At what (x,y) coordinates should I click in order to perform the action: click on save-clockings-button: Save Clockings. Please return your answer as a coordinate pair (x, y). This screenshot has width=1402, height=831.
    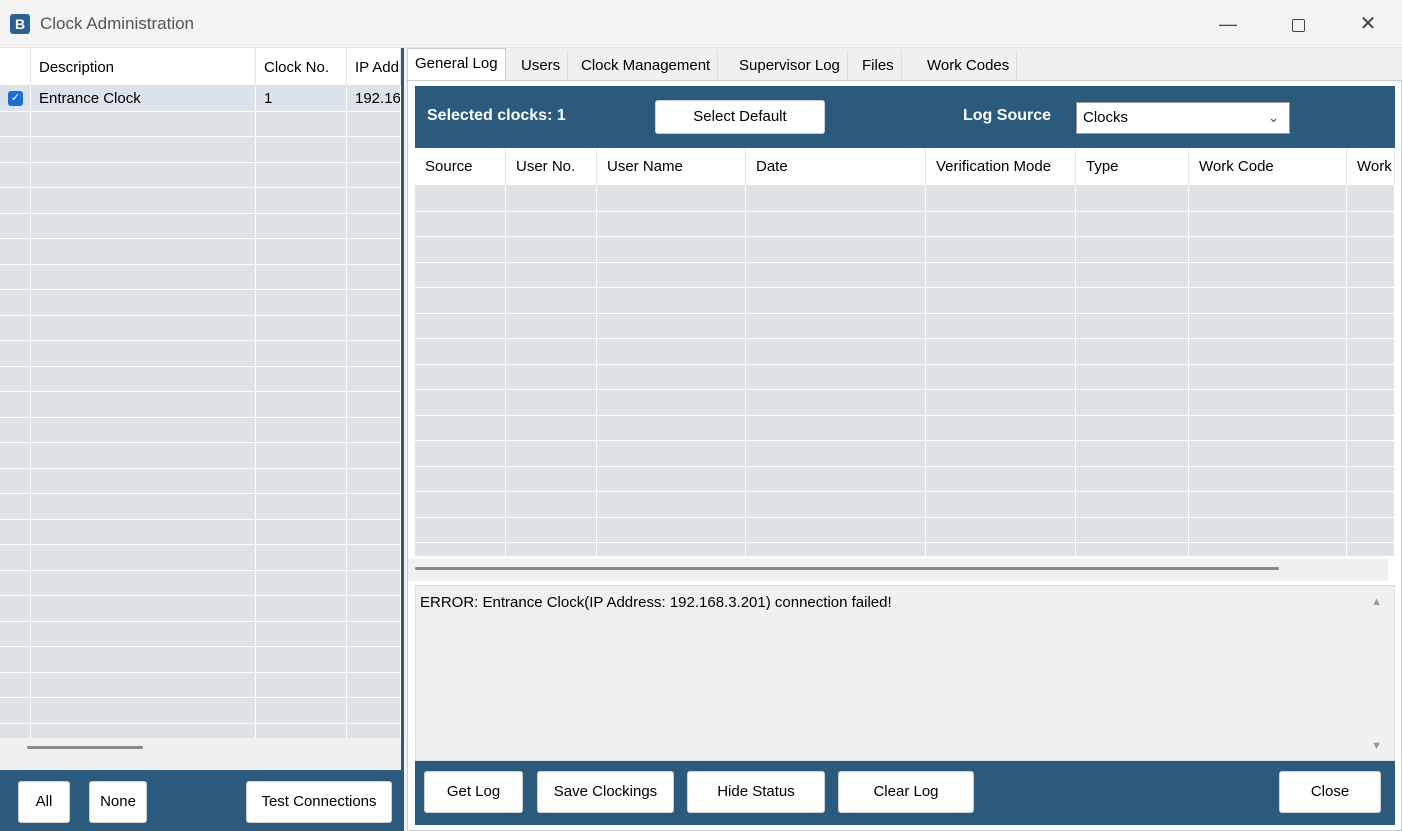
    Looking at the image, I should click on (605, 792).